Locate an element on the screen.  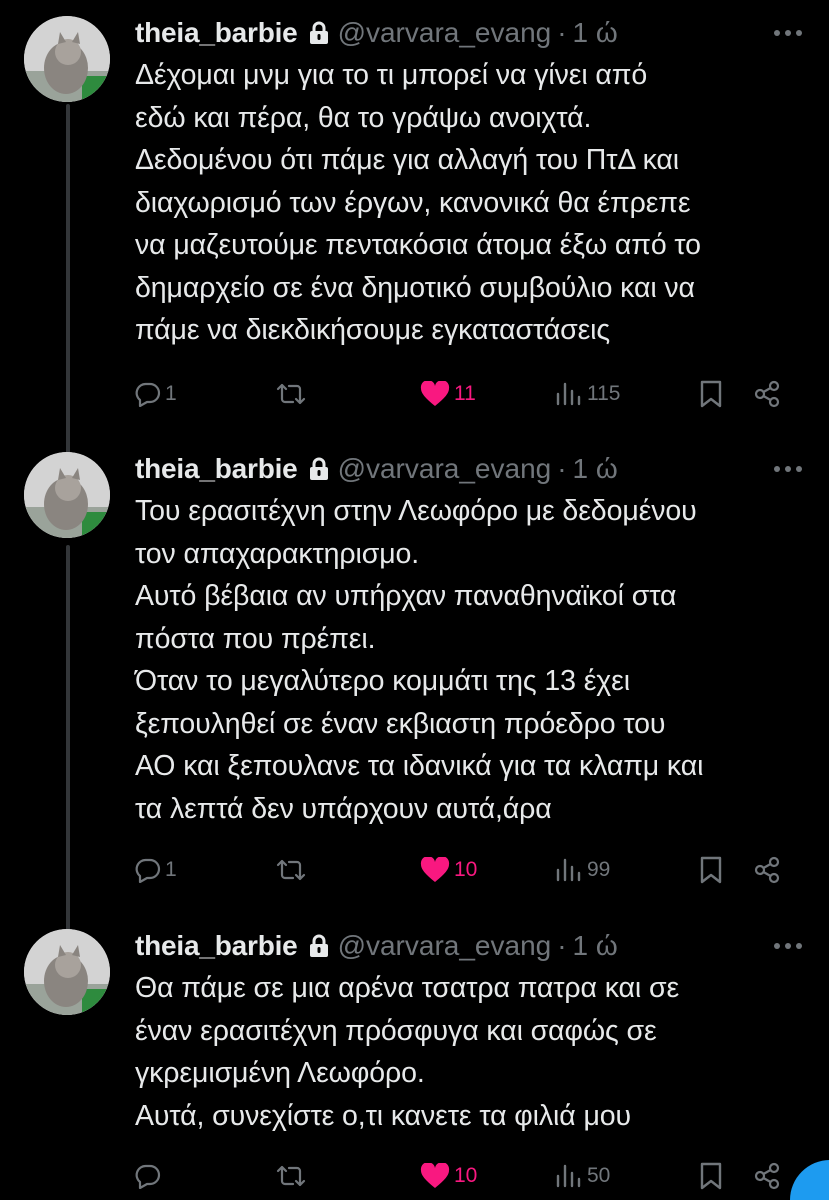
view-count: 115 is located at coordinates (604, 393).